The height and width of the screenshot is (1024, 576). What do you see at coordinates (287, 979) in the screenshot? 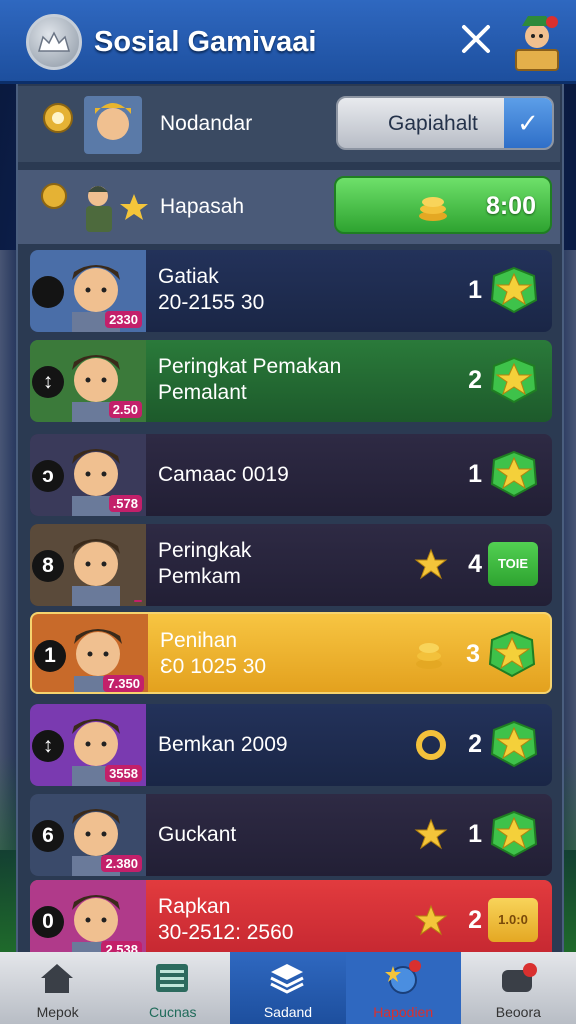
I see `stack-icon` at bounding box center [287, 979].